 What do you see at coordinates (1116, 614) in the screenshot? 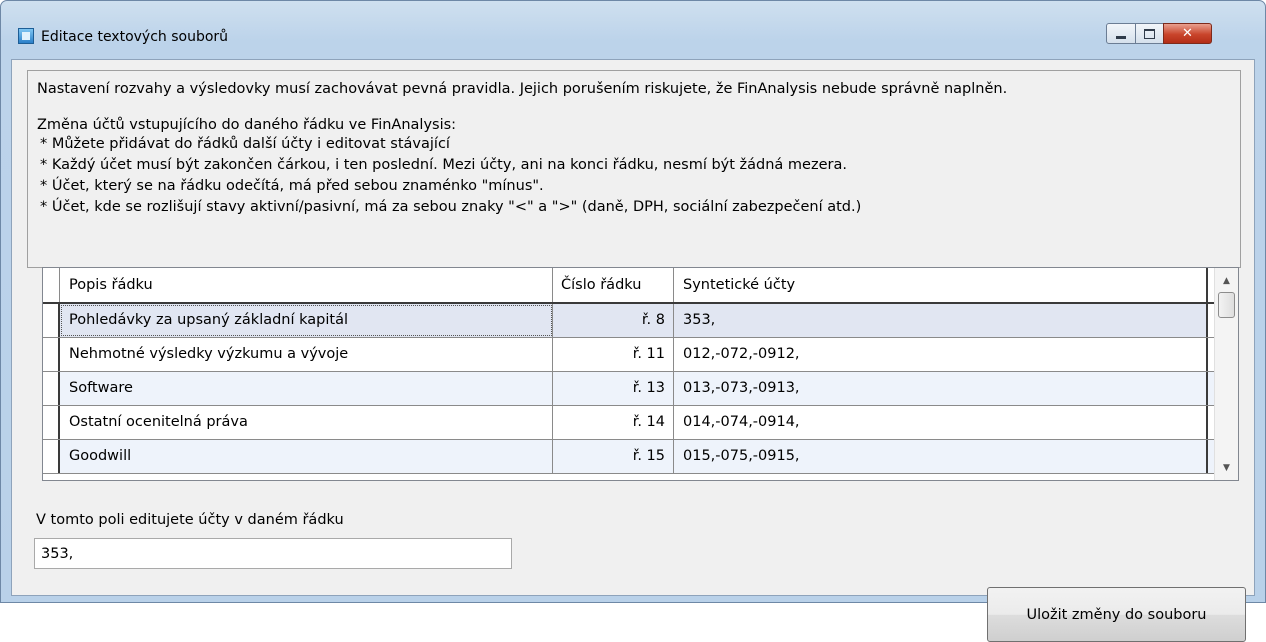
I see `save-button: Uložit změny do souboru` at bounding box center [1116, 614].